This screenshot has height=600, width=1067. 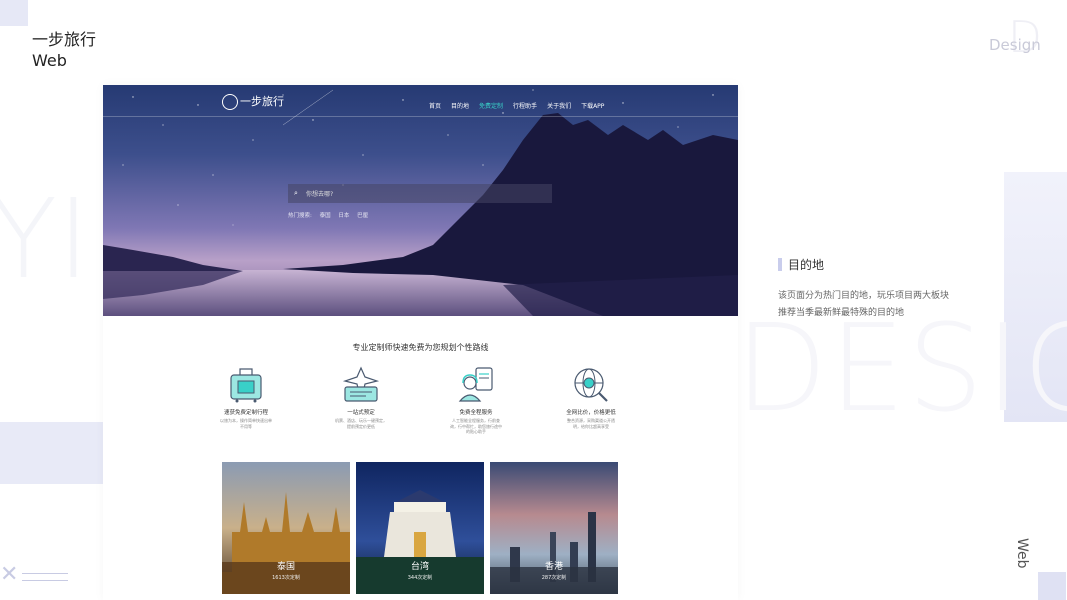 What do you see at coordinates (361, 423) in the screenshot?
I see `feature-desc: 机票、酒店、玩乐一键预定，提前预定价更低` at bounding box center [361, 423].